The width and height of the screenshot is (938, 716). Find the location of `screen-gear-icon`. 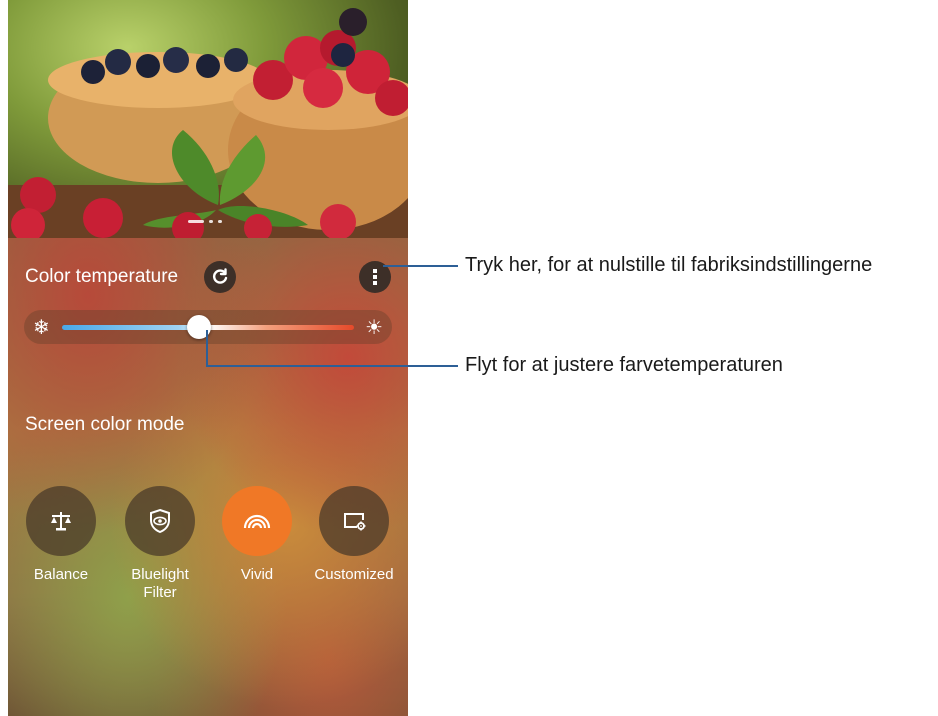

screen-gear-icon is located at coordinates (355, 522).